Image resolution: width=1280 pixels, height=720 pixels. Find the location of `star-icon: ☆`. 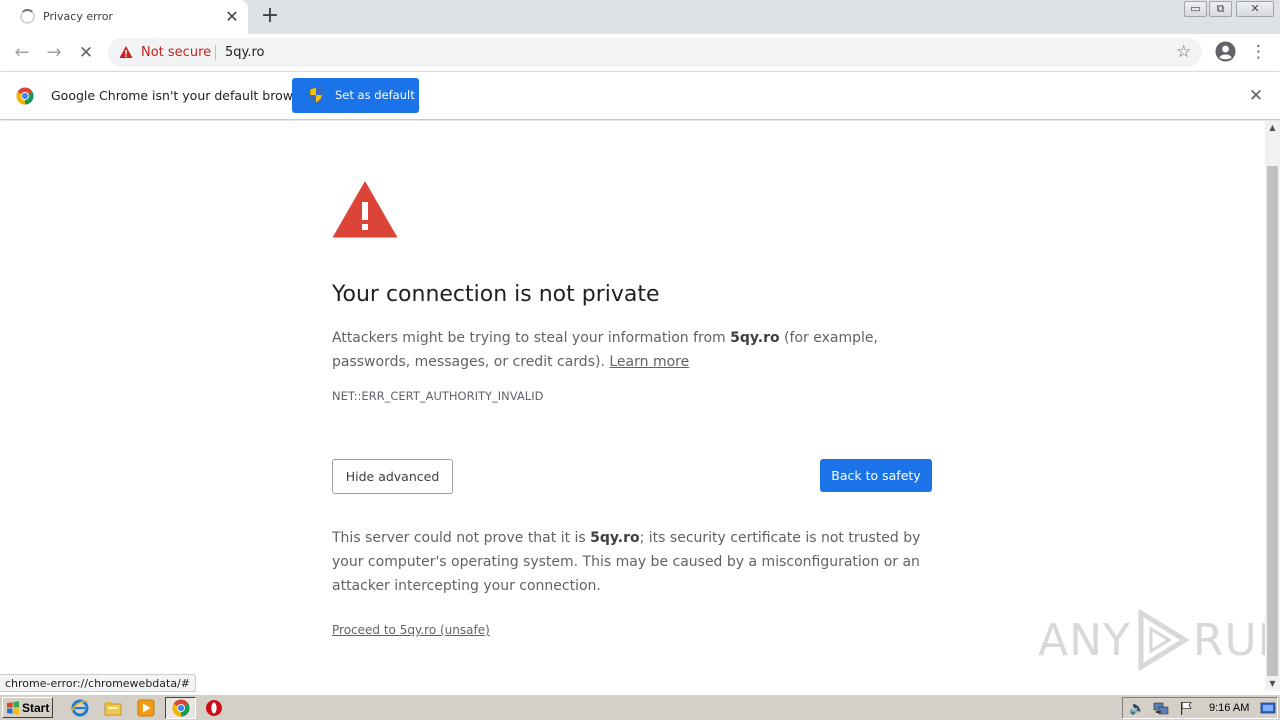

star-icon: ☆ is located at coordinates (1183, 52).